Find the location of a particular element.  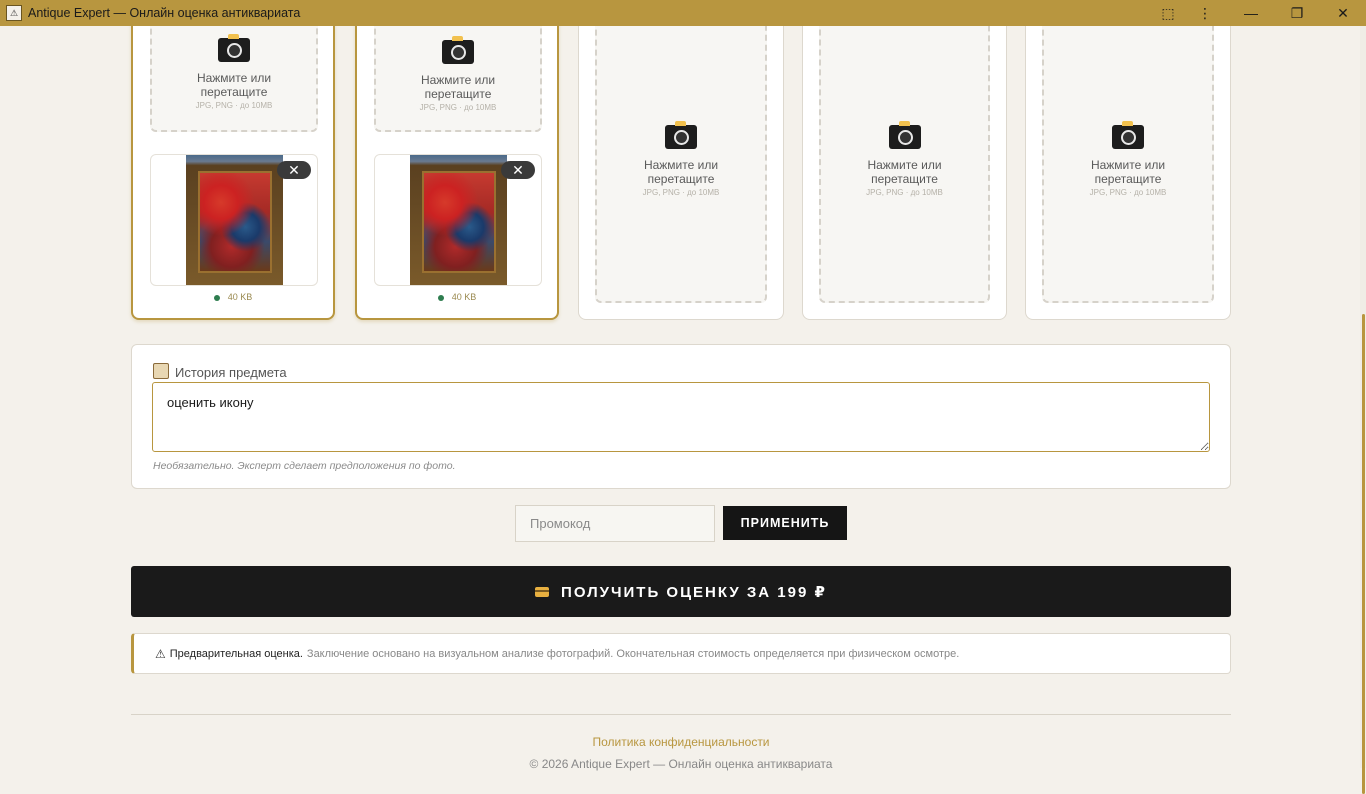

close-button: ✕ is located at coordinates (1343, 13).